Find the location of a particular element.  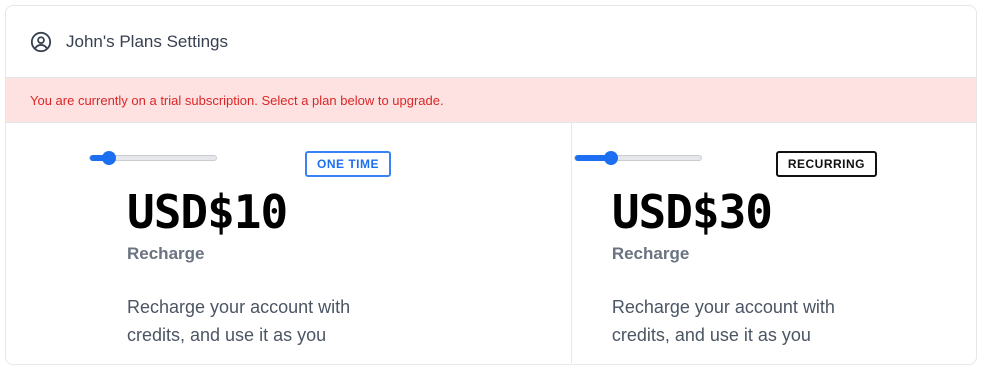

page-title: John's Plans Settings is located at coordinates (147, 41).